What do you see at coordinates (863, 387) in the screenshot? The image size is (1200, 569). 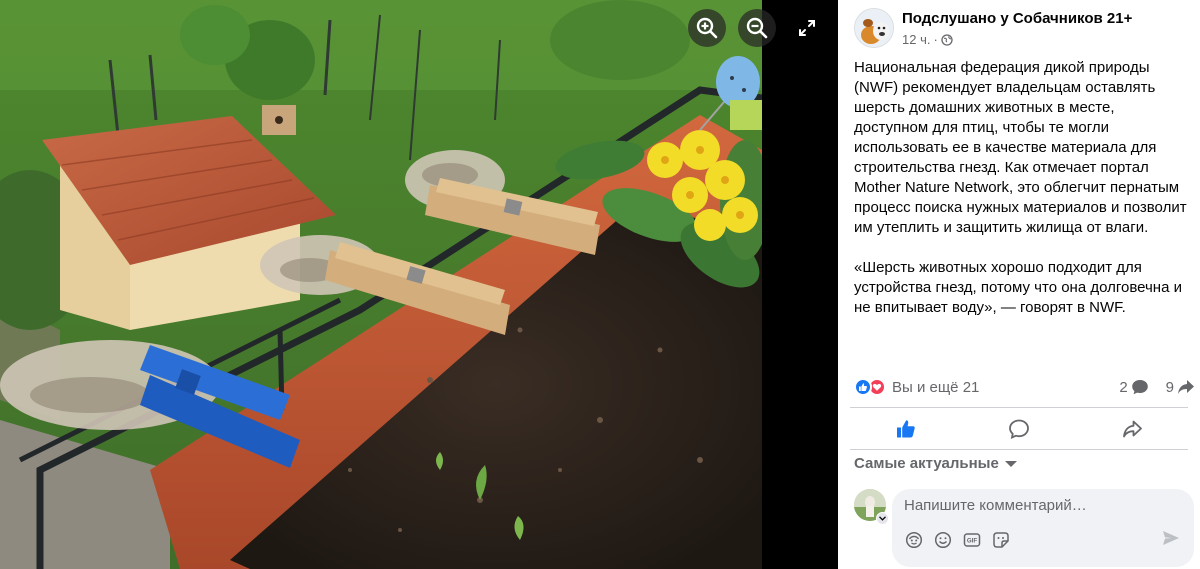 I see `like-reaction-icon` at bounding box center [863, 387].